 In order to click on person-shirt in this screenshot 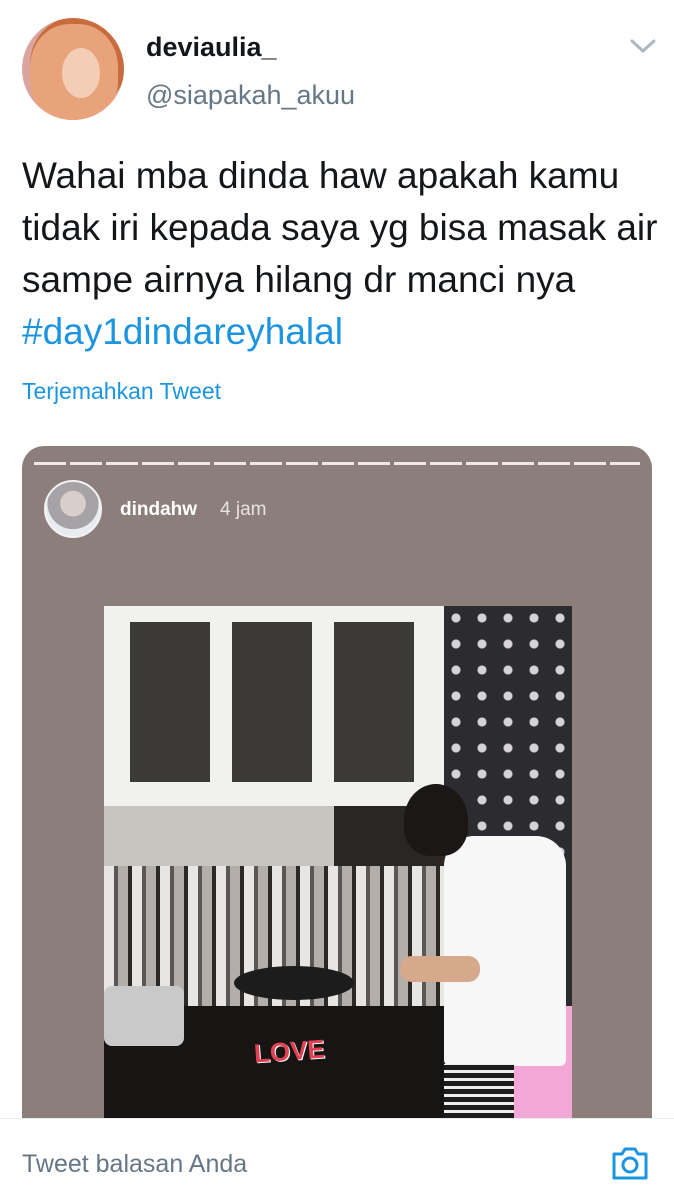, I will do `click(505, 951)`.